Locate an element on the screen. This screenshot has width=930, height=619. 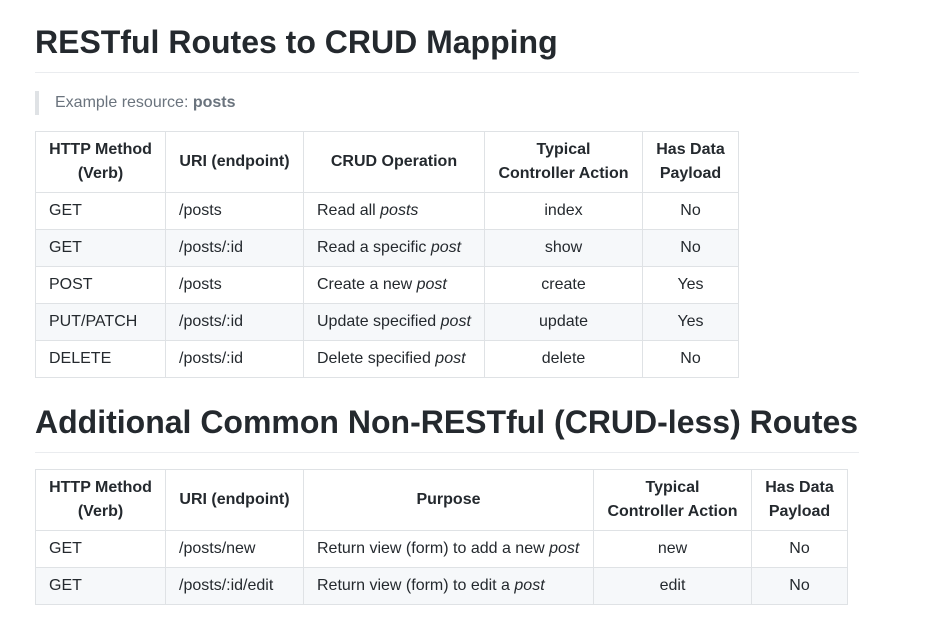
purpose-text: Return view (form) to edit a is located at coordinates (416, 585).